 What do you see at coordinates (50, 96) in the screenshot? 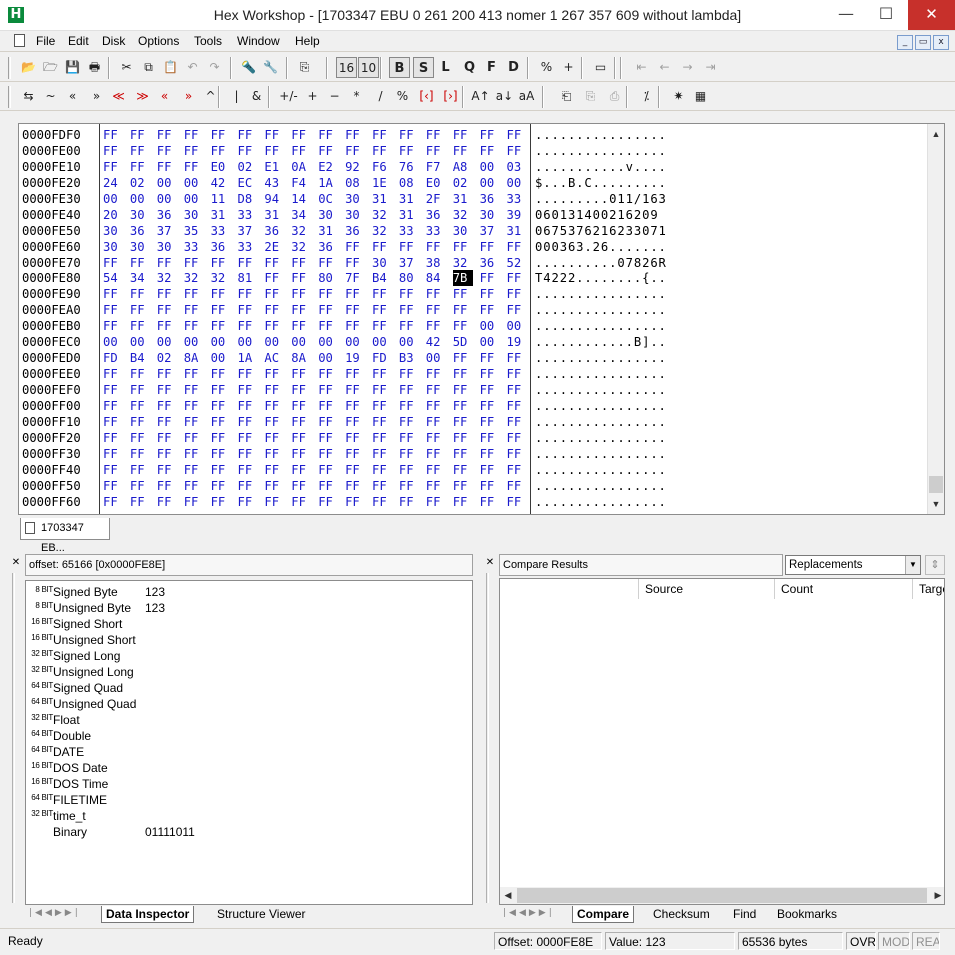
I see `not-icon: ~` at bounding box center [50, 96].